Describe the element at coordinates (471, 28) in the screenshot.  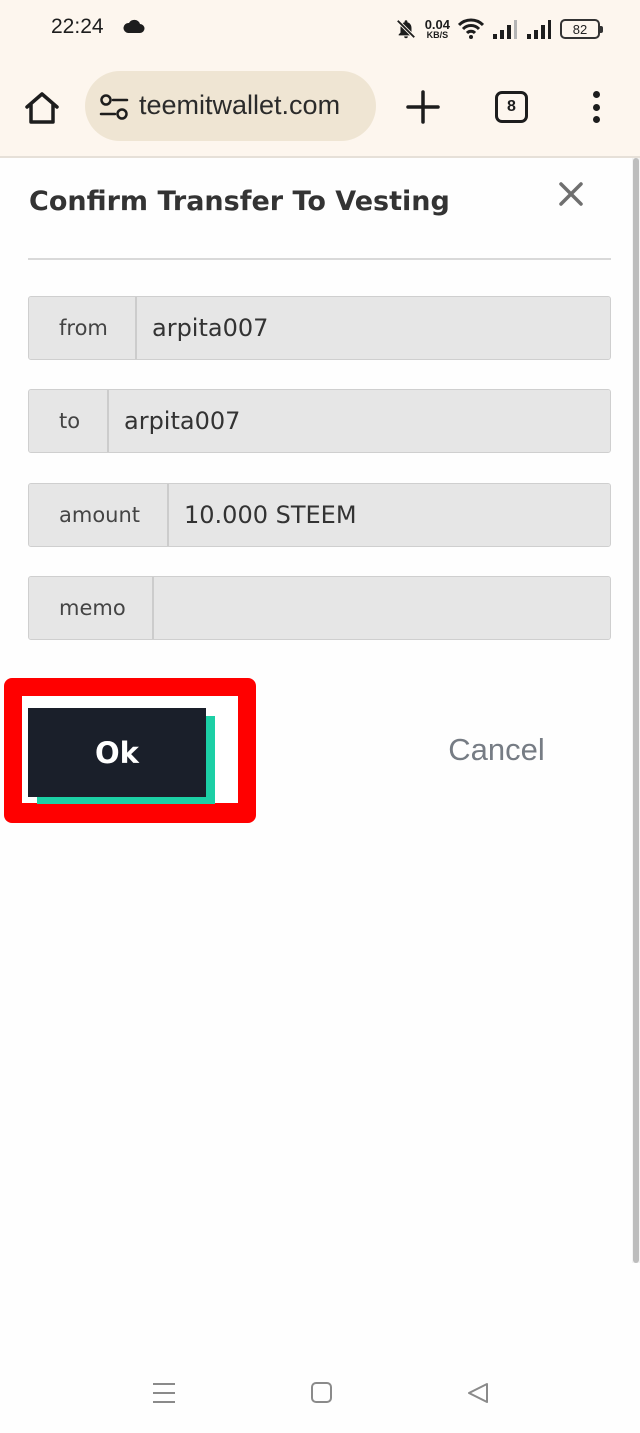
I see `wifi-icon` at that location.